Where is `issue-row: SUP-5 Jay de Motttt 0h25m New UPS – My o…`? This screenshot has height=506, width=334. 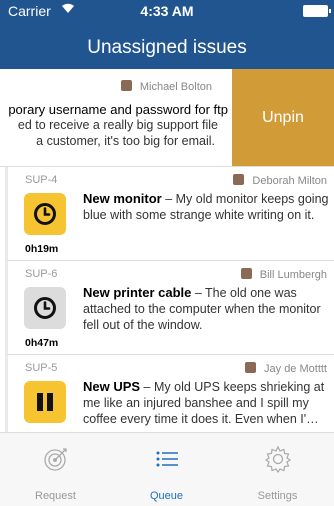 issue-row: SUP-5 Jay de Motttt 0h25m New UPS – My o… is located at coordinates (169, 393).